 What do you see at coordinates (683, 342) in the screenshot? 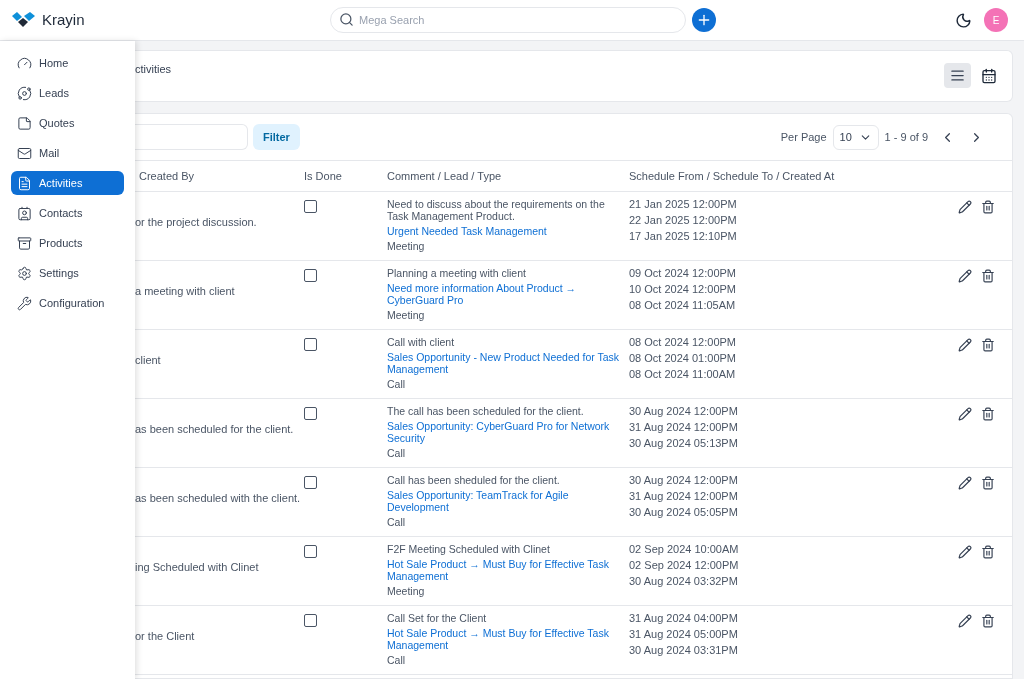
I see `date-text: 08 Oct 2024 12:00PM` at bounding box center [683, 342].